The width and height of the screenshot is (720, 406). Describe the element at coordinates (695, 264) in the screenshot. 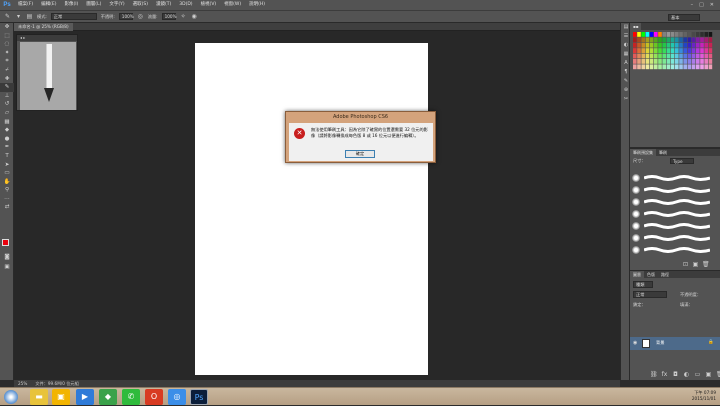

I see `new-brush-icon: ▣` at that location.